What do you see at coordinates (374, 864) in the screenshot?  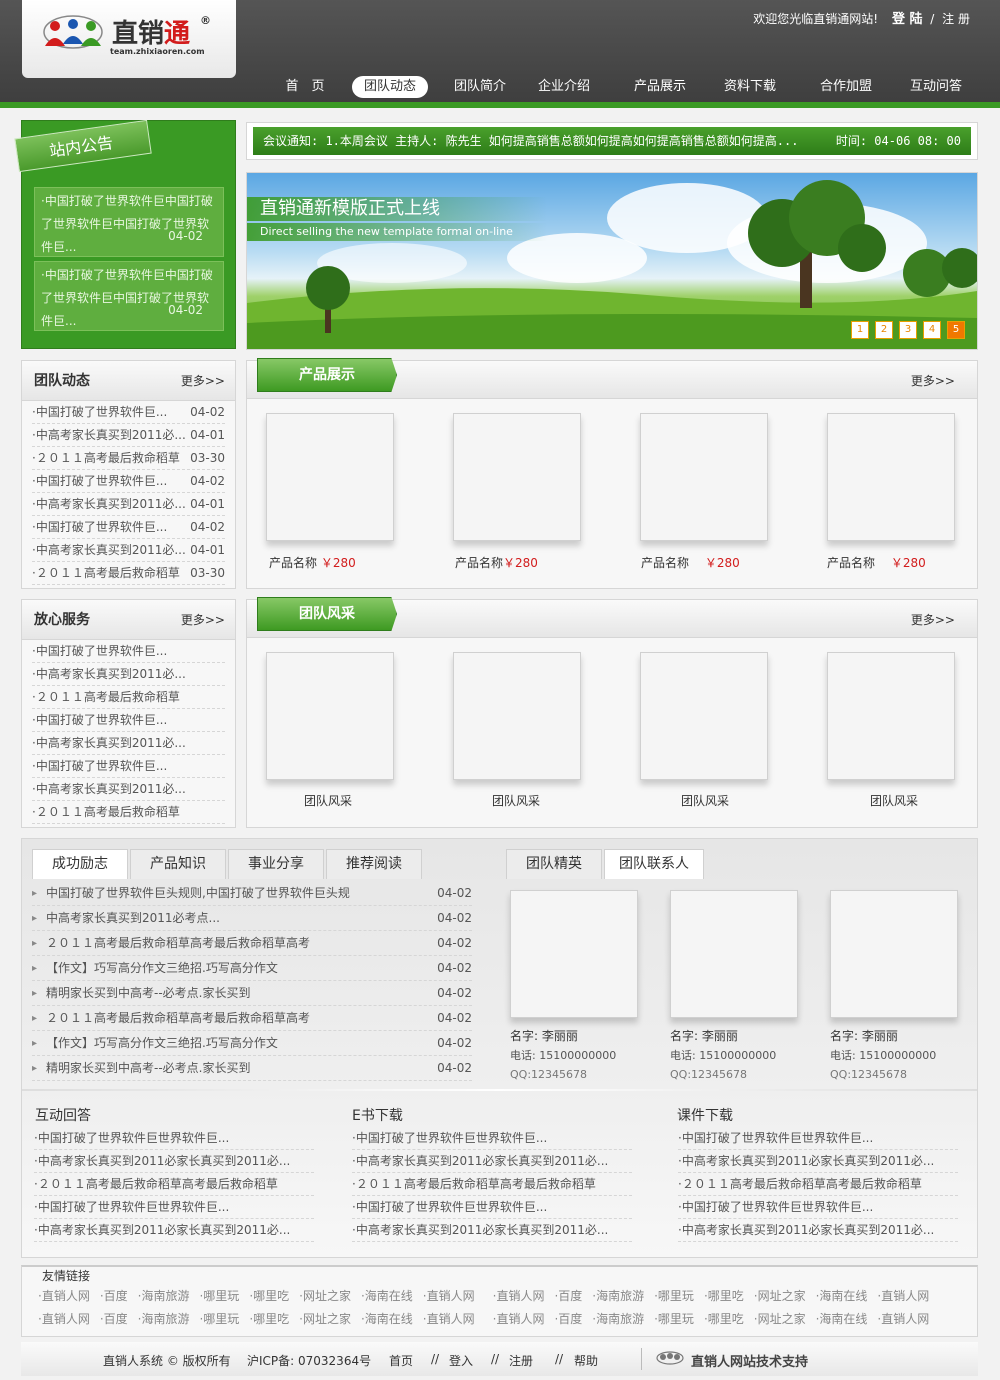 I see `tab-recommended: 推荐阅读` at bounding box center [374, 864].